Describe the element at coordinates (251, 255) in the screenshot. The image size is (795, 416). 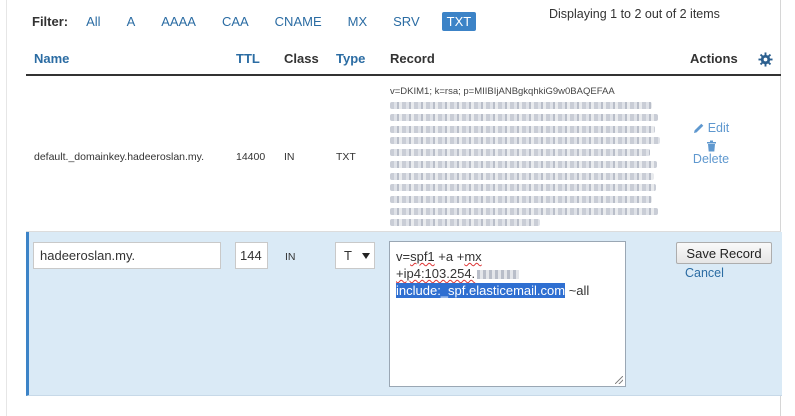
I see `ttl-input: 144` at that location.